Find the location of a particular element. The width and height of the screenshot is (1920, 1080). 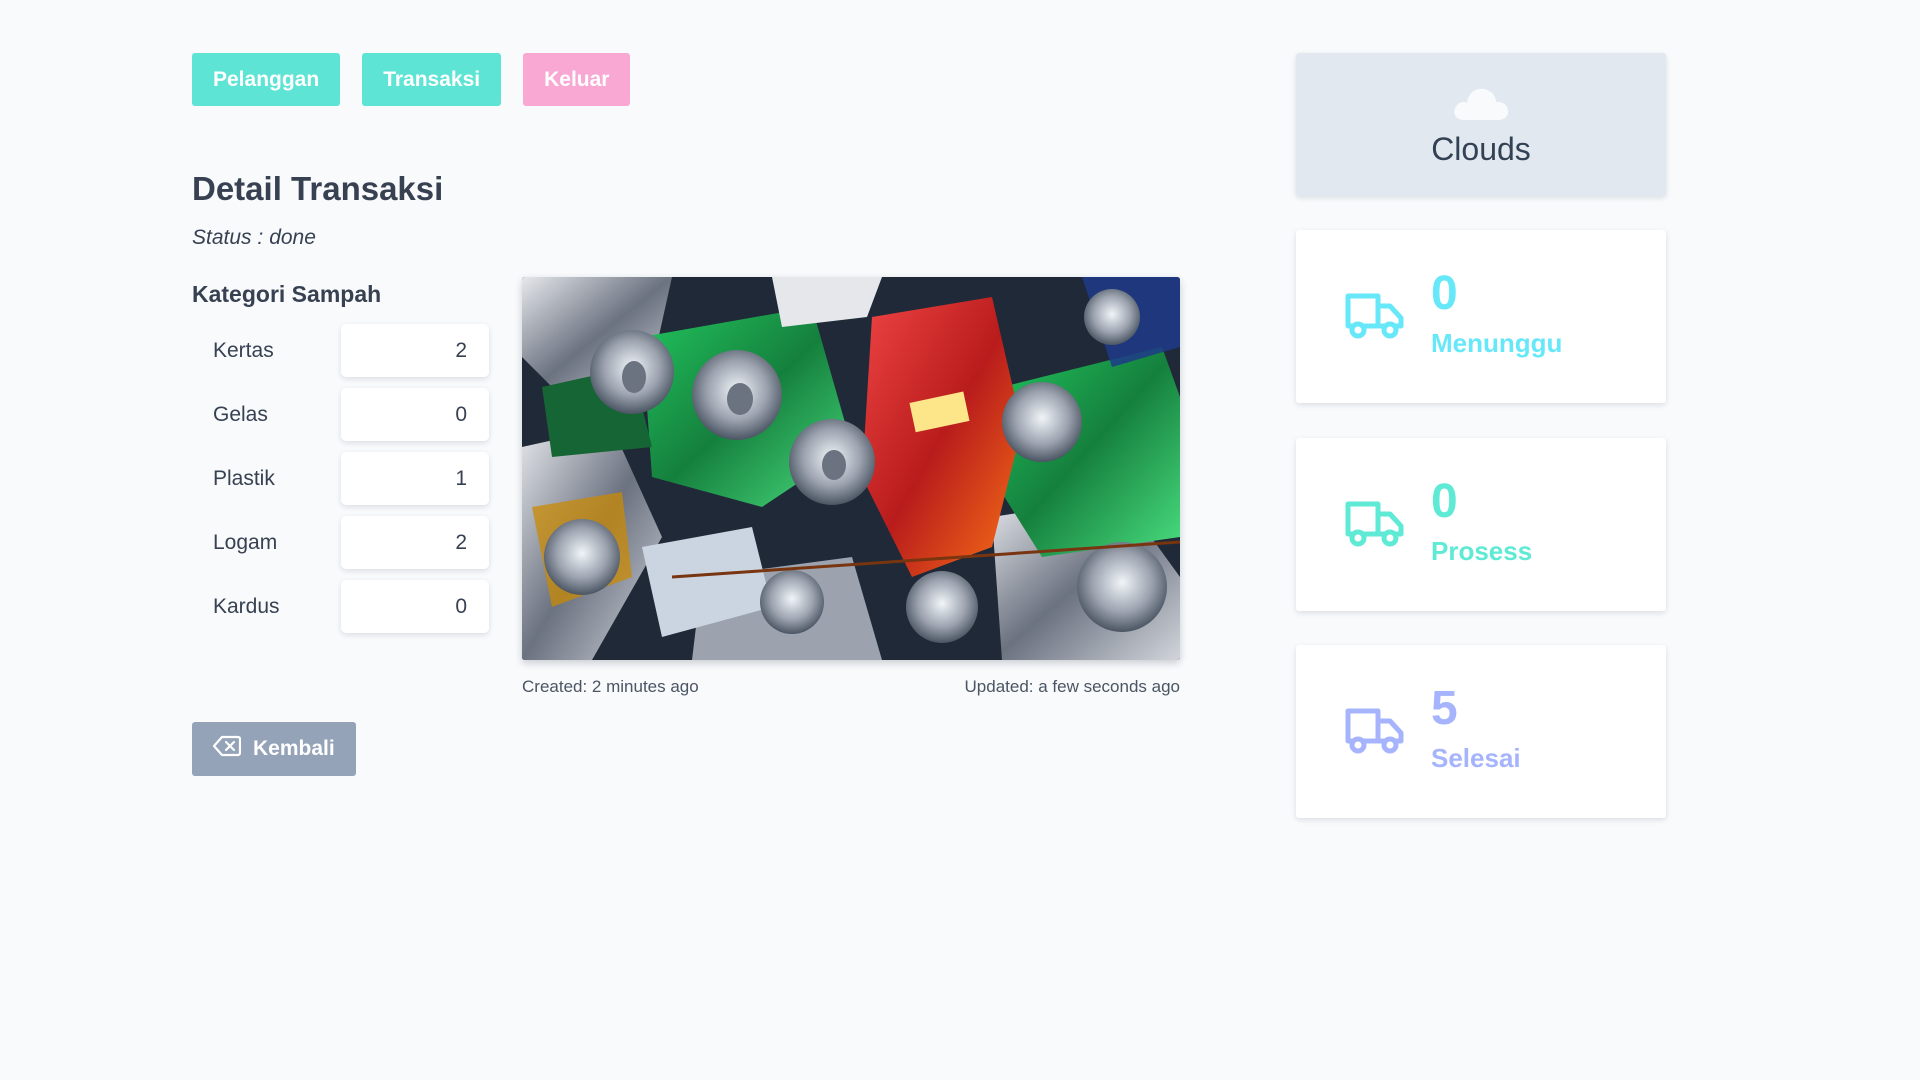

crushed-cans-image is located at coordinates (851, 468).